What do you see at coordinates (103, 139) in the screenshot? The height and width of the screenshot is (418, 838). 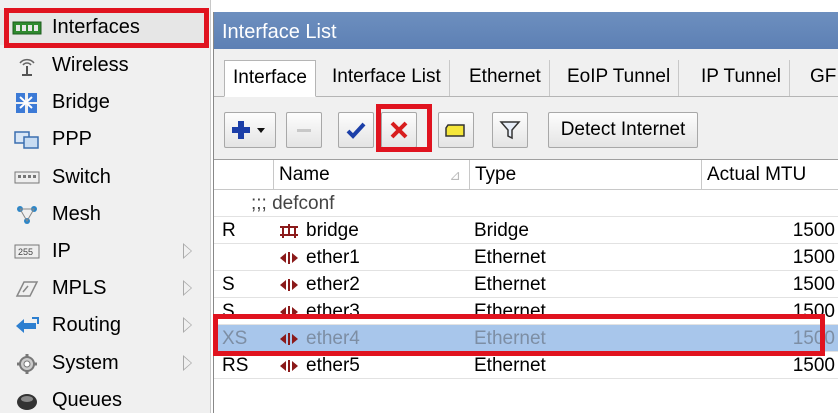 I see `sidebar-item-ppp: PPP` at bounding box center [103, 139].